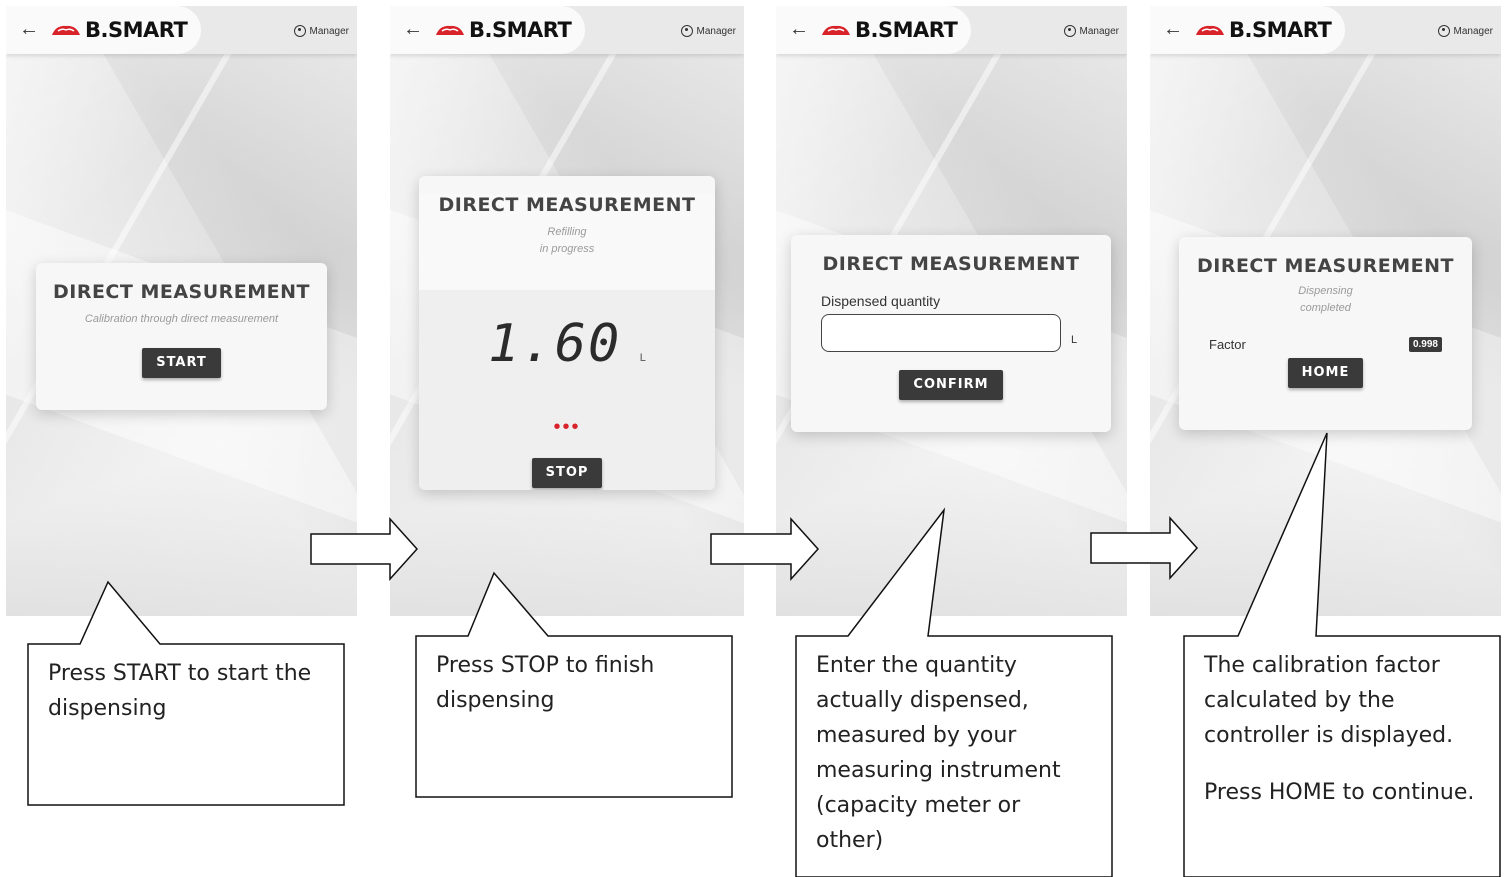 This screenshot has width=1507, height=877. I want to click on home-button: HOME, so click(1325, 373).